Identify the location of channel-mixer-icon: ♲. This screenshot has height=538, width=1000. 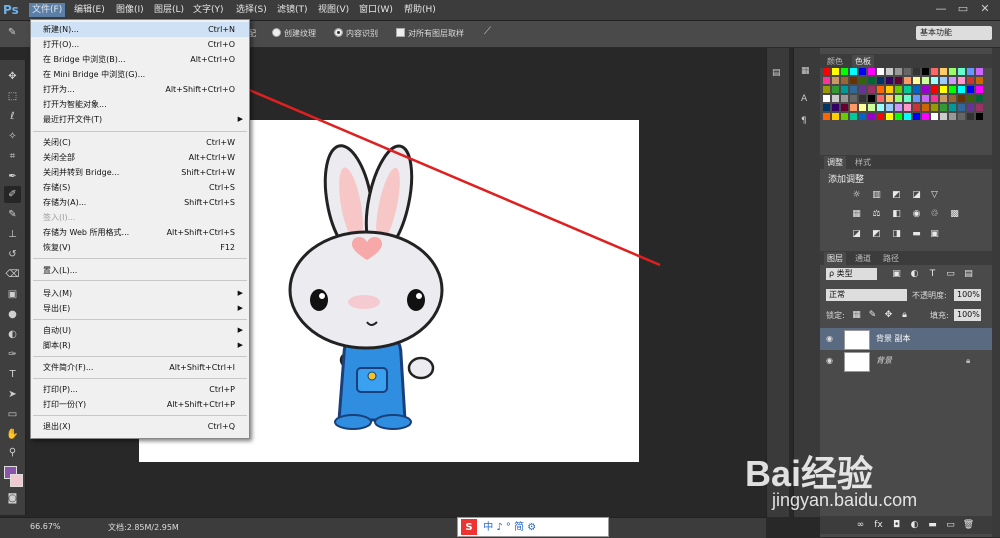
(934, 214).